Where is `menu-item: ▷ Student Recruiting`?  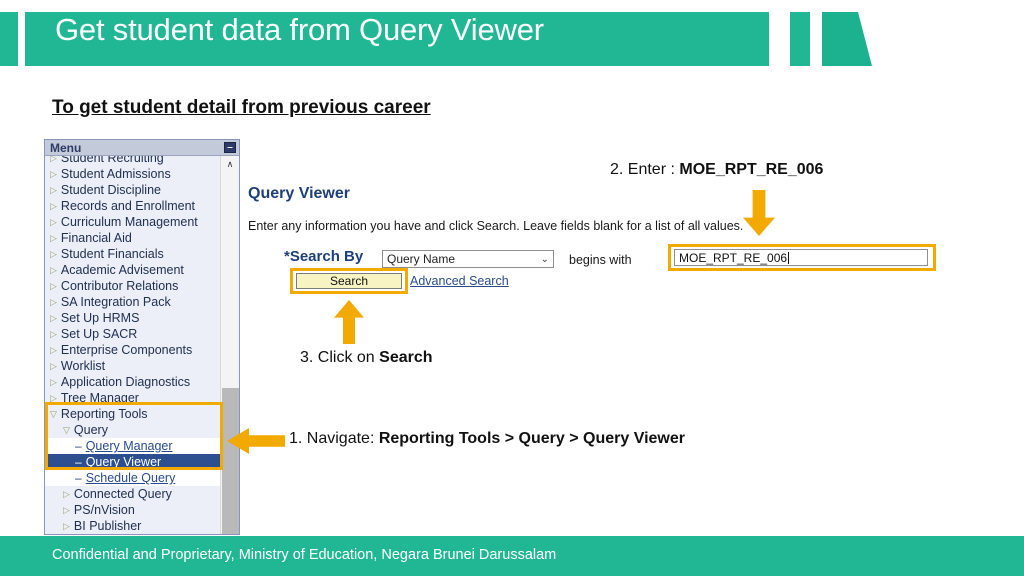
menu-item: ▷ Student Recruiting is located at coordinates (133, 161).